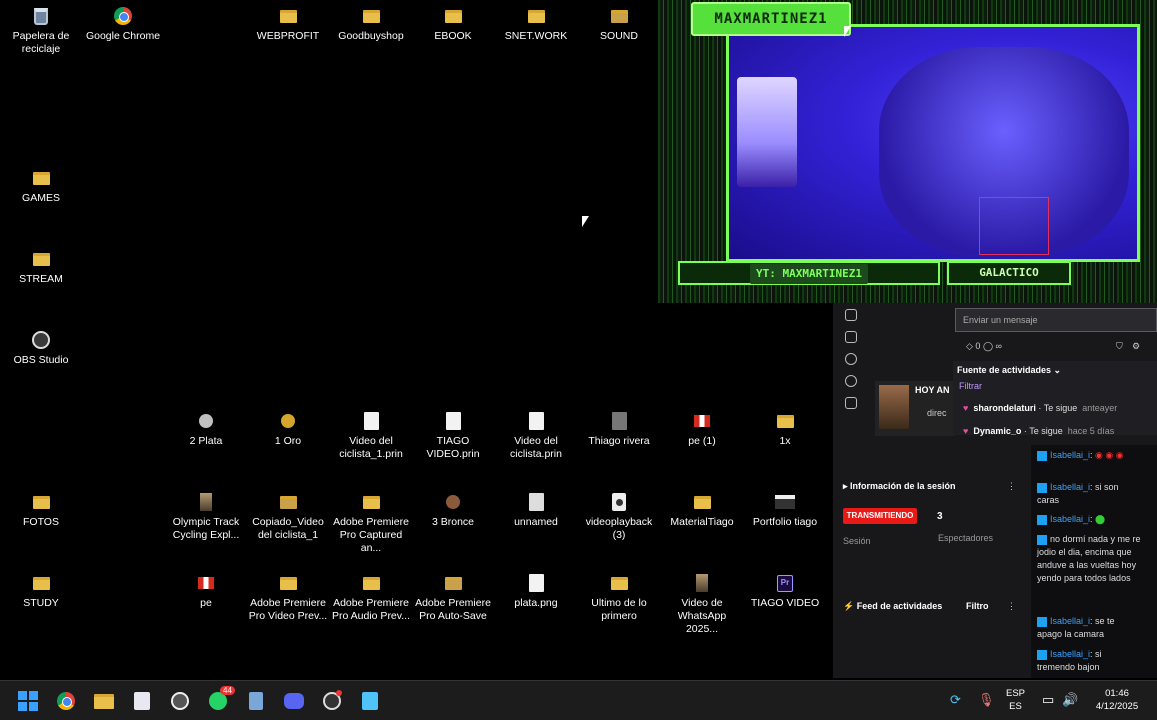 This screenshot has height=720, width=1157. Describe the element at coordinates (851, 359) in the screenshot. I see `settings-icon` at that location.